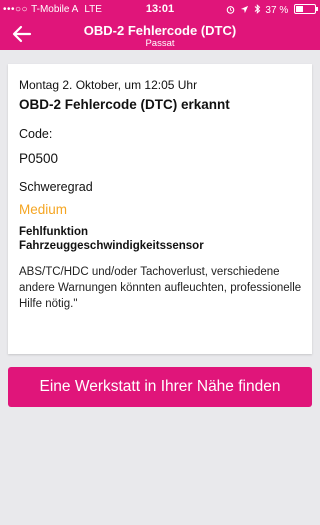  I want to click on status-bar-right: 37 %, so click(272, 10).